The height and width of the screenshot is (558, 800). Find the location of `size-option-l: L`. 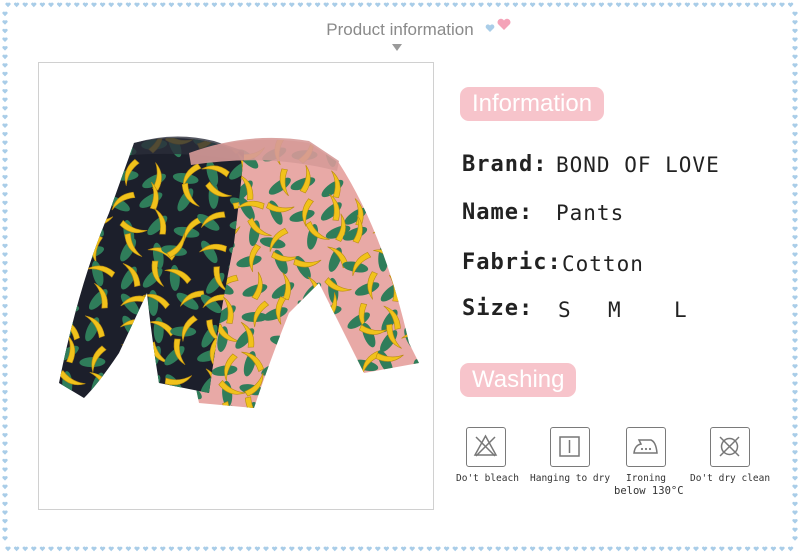

size-option-l: L is located at coordinates (681, 310).